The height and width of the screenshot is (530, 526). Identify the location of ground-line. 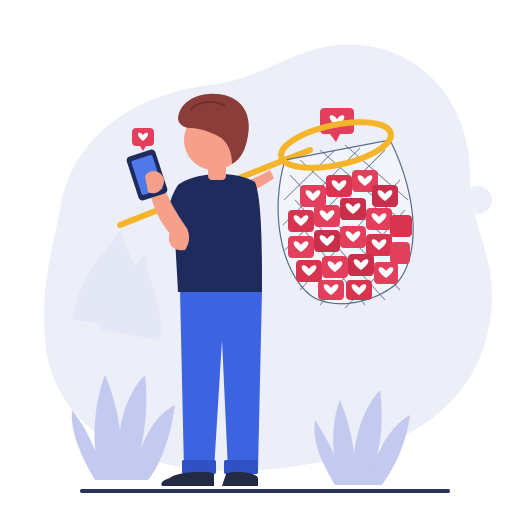
(265, 491).